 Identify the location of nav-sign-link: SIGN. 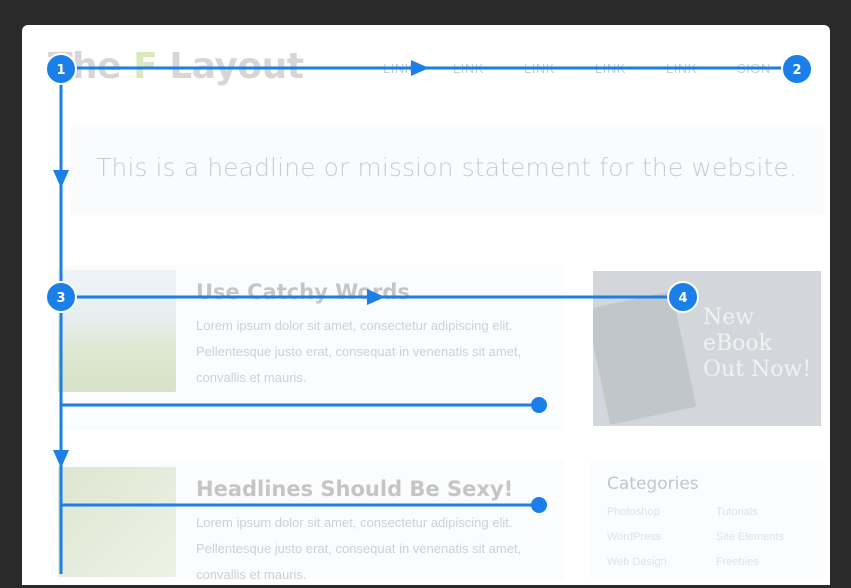
(754, 68).